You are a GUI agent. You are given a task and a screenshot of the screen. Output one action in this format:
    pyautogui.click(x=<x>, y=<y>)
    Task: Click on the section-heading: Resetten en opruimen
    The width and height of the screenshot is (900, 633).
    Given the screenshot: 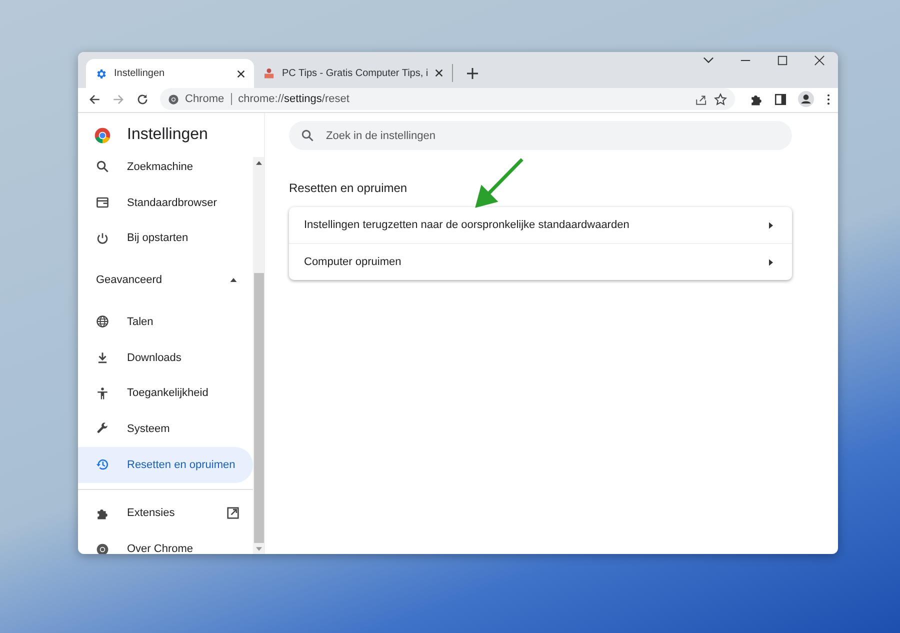 What is the action you would take?
    pyautogui.click(x=348, y=188)
    